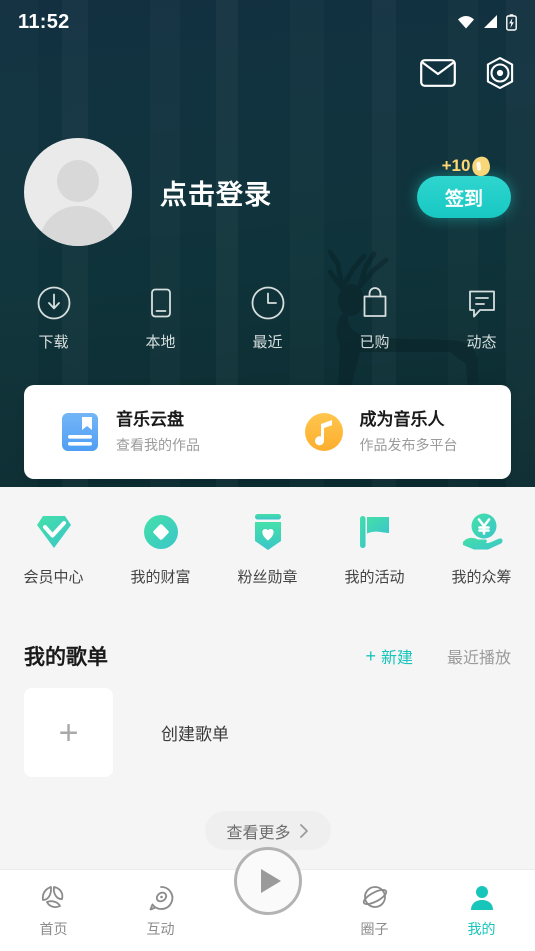 The height and width of the screenshot is (951, 535). I want to click on signin-button: 签到, so click(464, 197).